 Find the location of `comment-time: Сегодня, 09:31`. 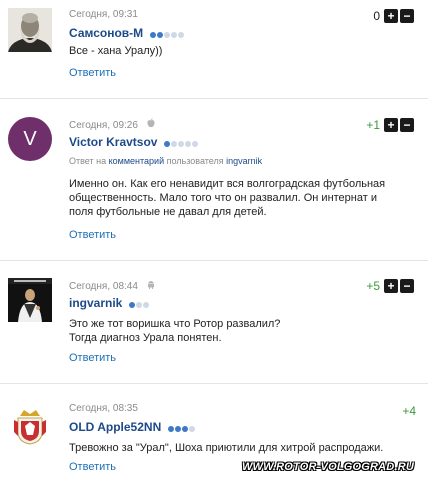

comment-time: Сегодня, 09:31 is located at coordinates (103, 14).